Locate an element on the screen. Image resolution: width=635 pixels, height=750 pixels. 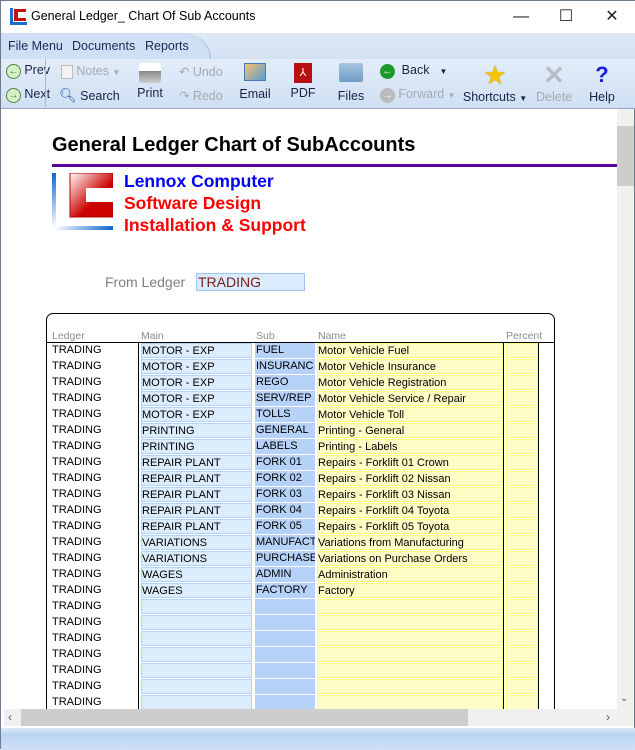
vertical-scroll-thumb is located at coordinates (625, 156).